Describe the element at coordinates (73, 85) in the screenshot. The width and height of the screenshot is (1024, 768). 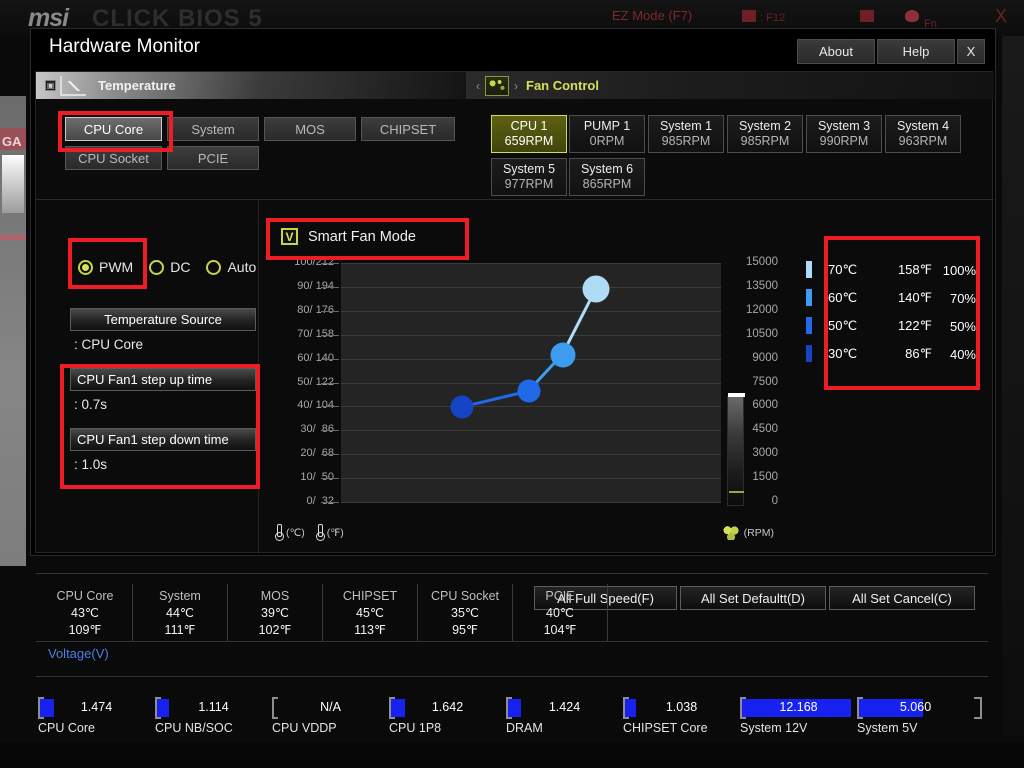
I see `chart-icon` at that location.